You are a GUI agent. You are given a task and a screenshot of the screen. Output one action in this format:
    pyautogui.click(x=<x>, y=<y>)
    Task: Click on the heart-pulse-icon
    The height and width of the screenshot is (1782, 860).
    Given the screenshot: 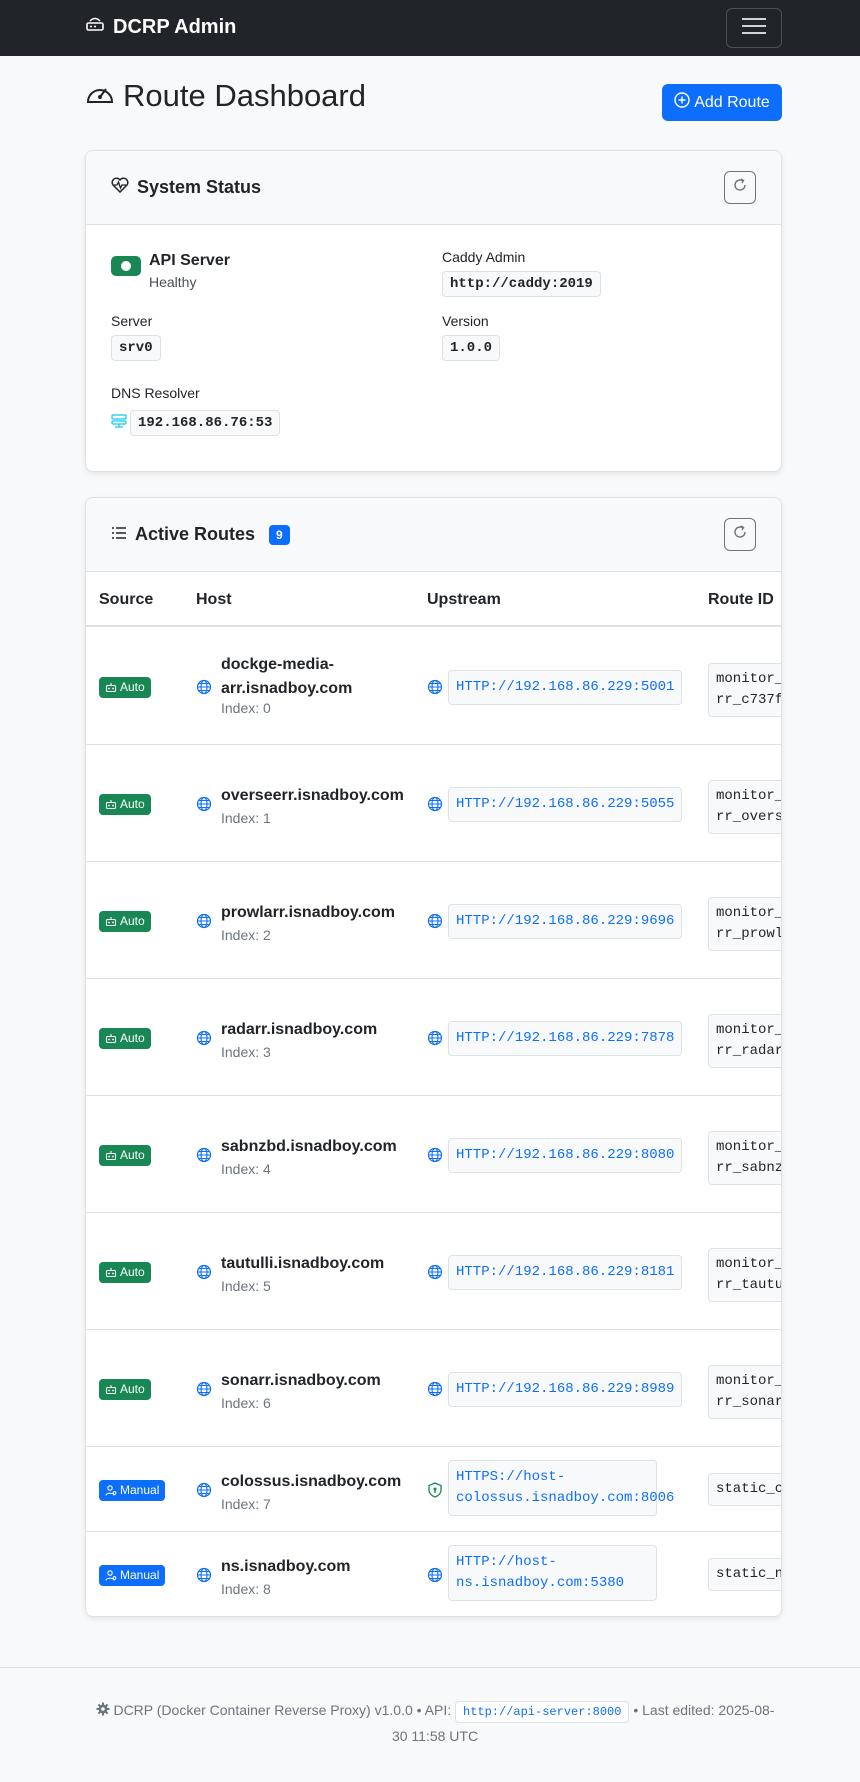 What is the action you would take?
    pyautogui.click(x=120, y=187)
    